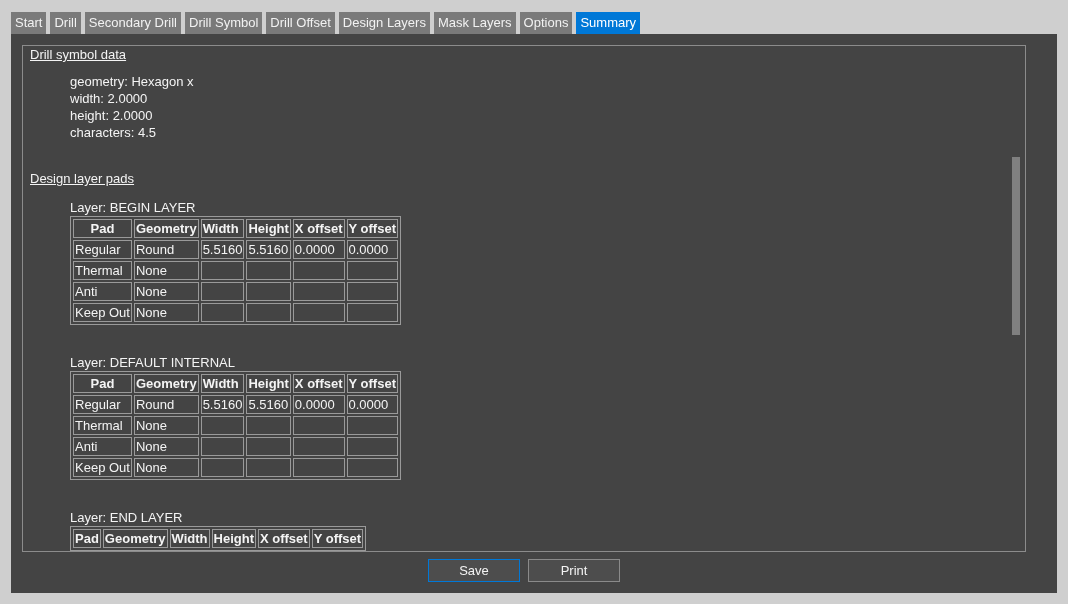 The width and height of the screenshot is (1068, 604). I want to click on layer-label: Layer: END LAYER, so click(126, 517).